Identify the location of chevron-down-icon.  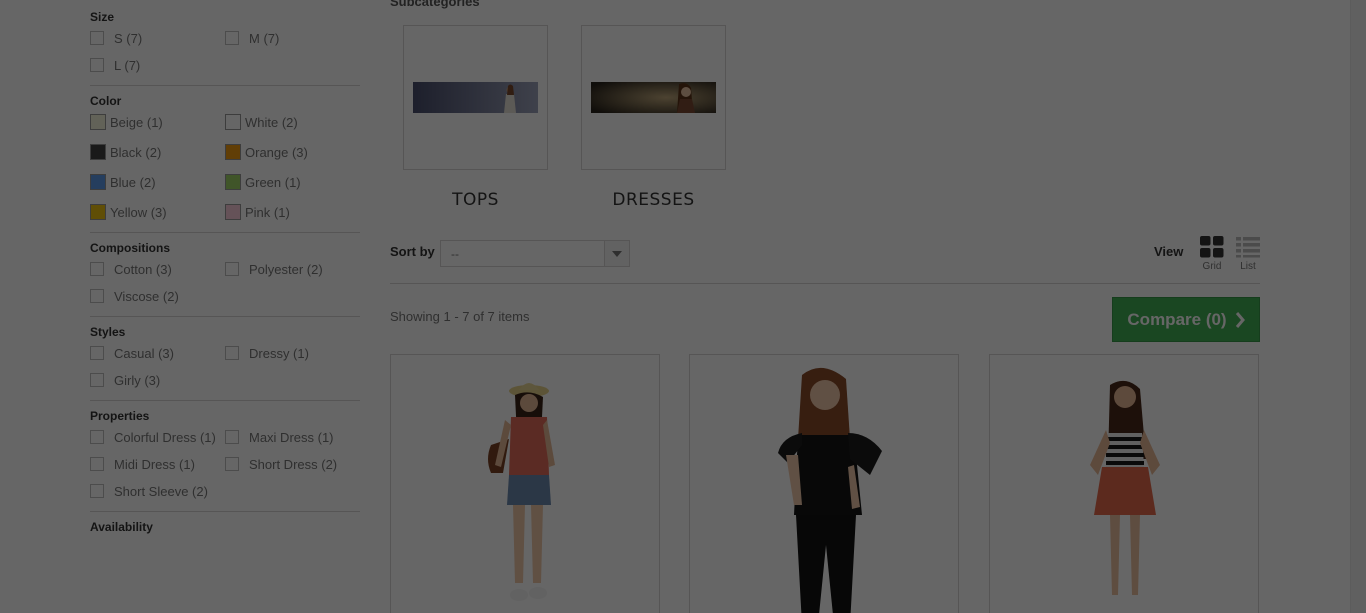
(616, 253).